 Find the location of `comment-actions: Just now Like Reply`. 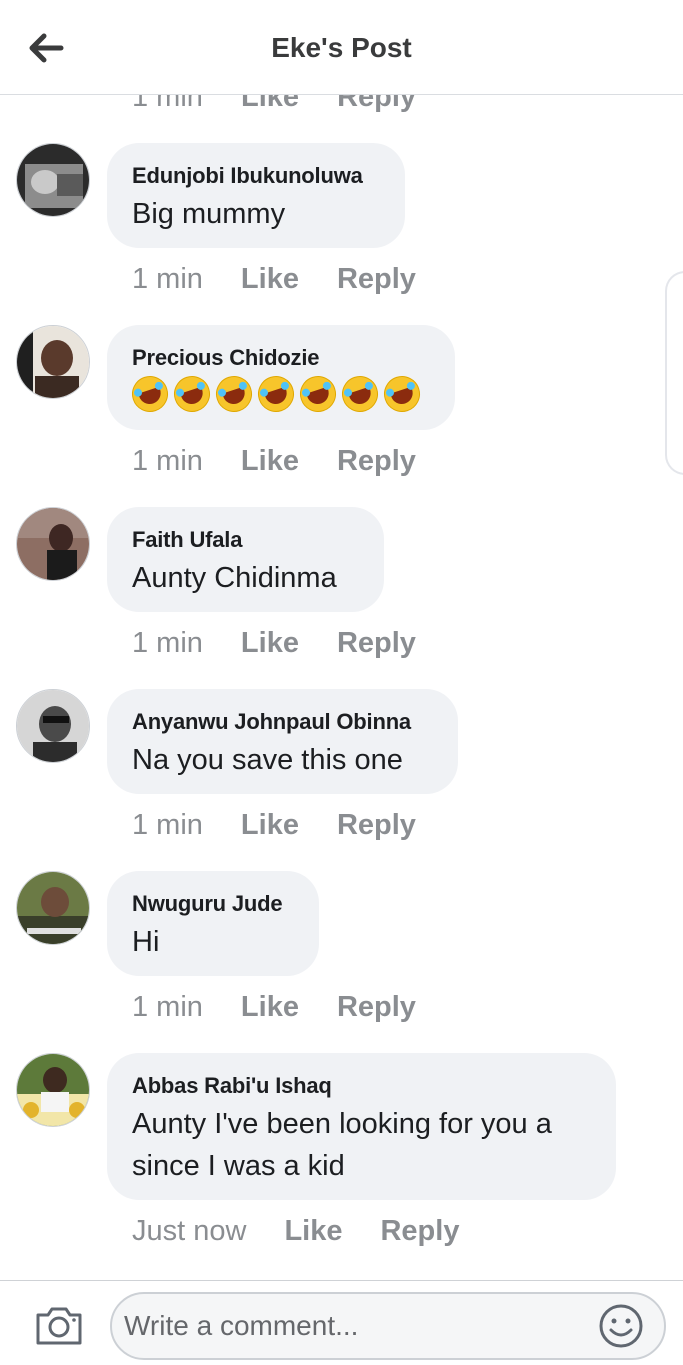

comment-actions: Just now Like Reply is located at coordinates (295, 1231).